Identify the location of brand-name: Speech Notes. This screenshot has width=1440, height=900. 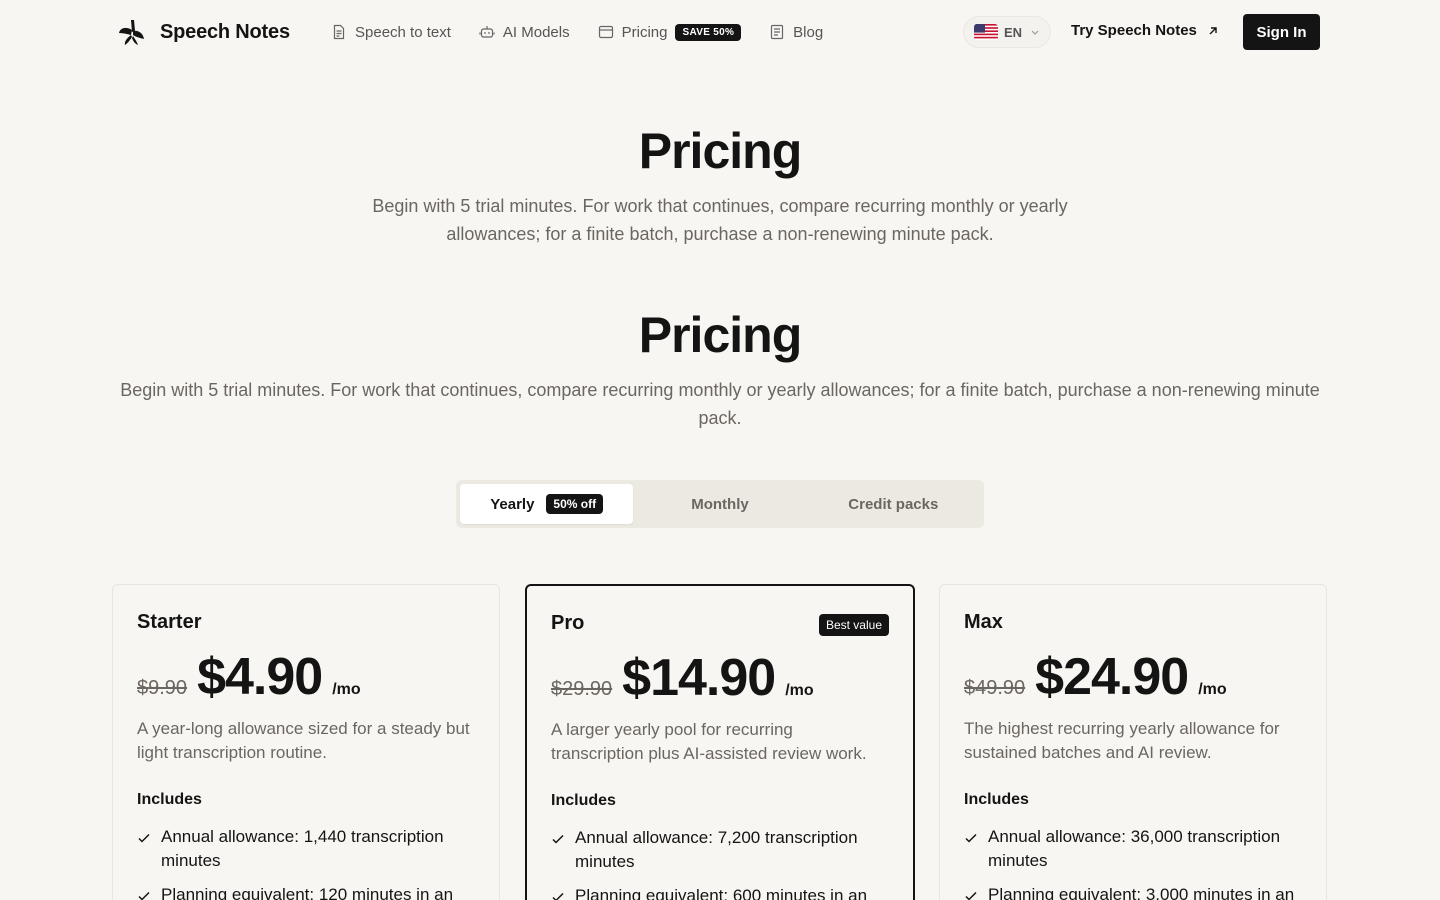
(225, 31).